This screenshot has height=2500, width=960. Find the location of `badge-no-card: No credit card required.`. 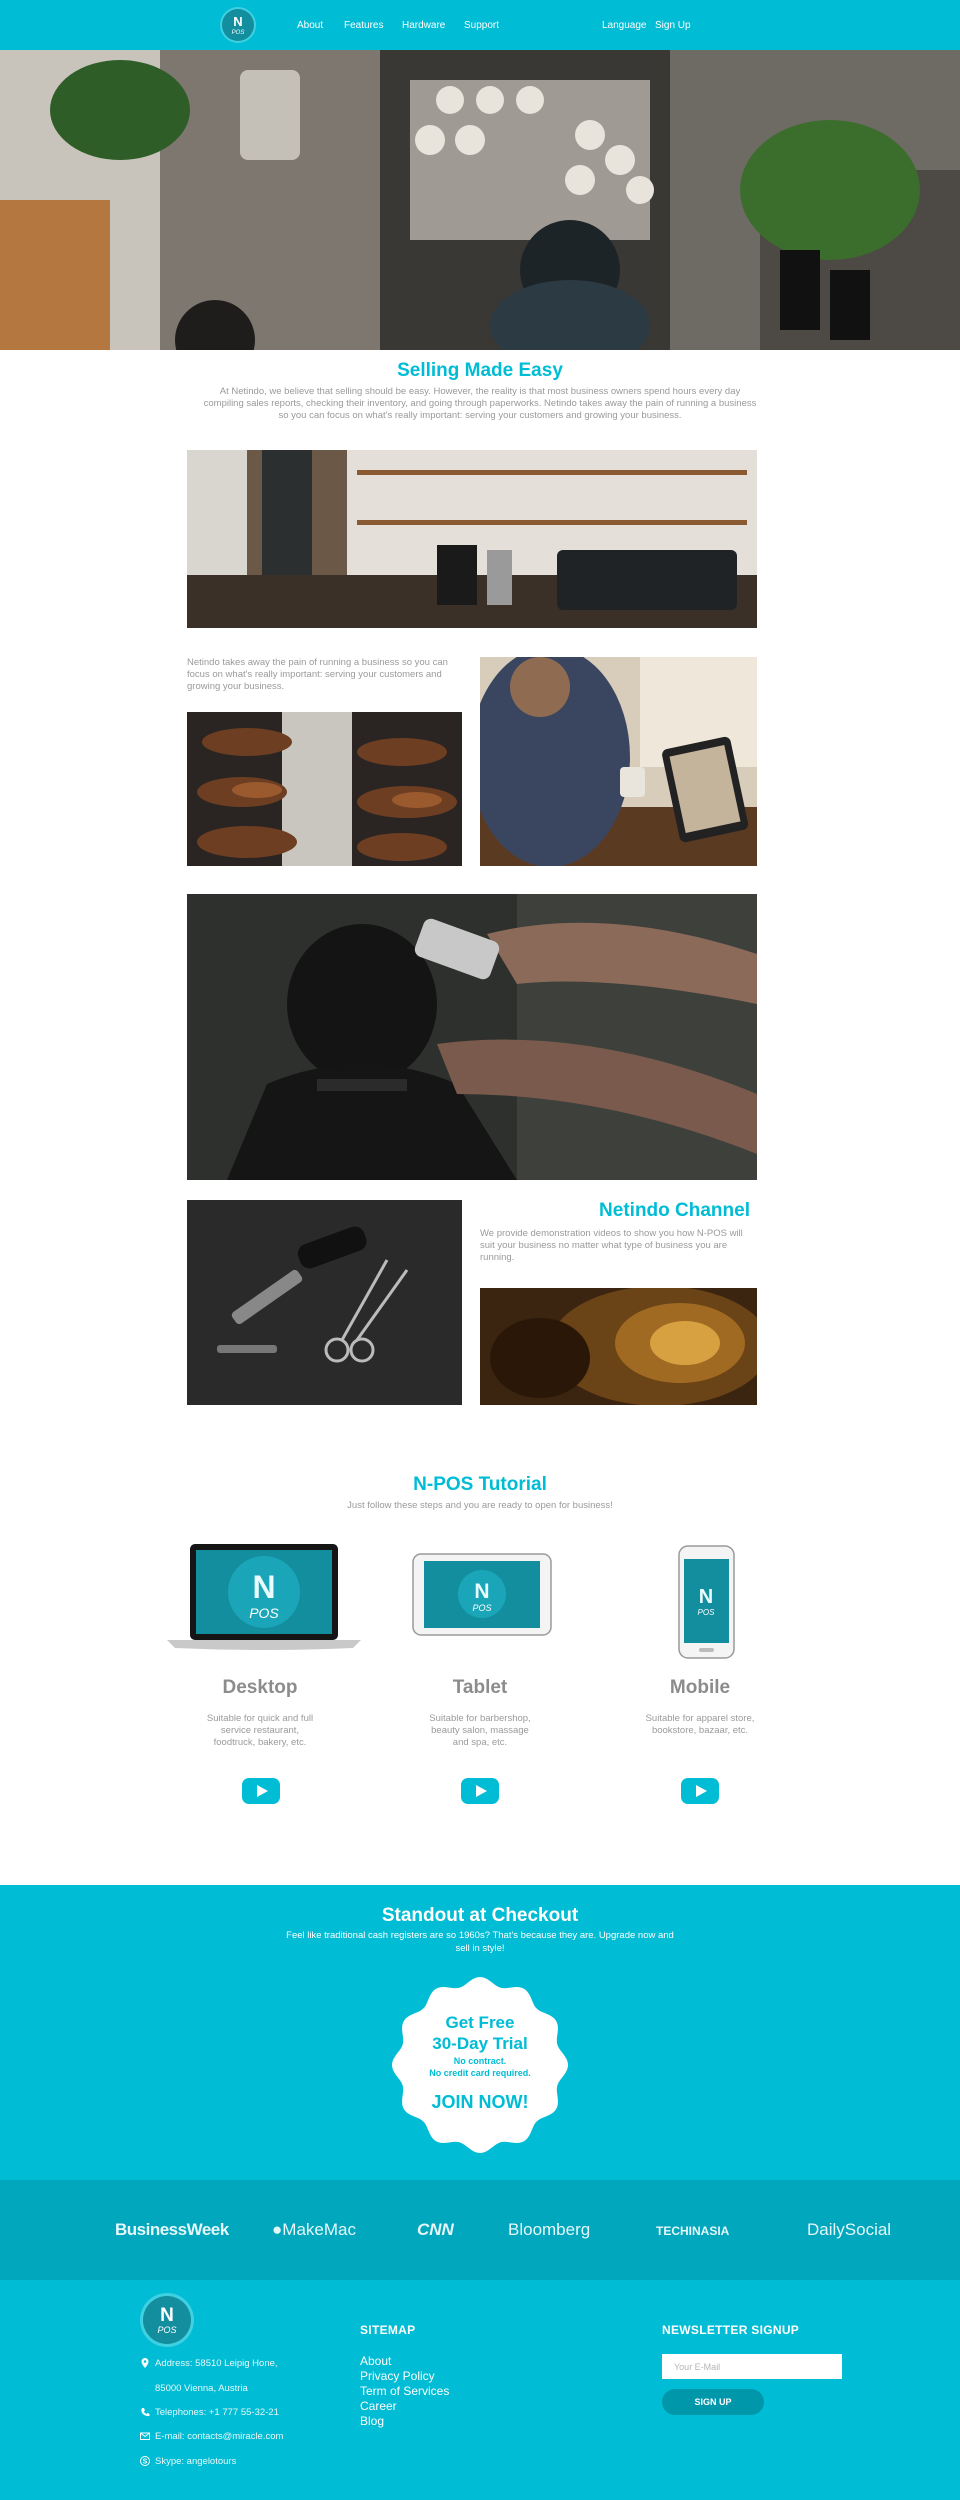

badge-no-card: No credit card required. is located at coordinates (480, 2073).